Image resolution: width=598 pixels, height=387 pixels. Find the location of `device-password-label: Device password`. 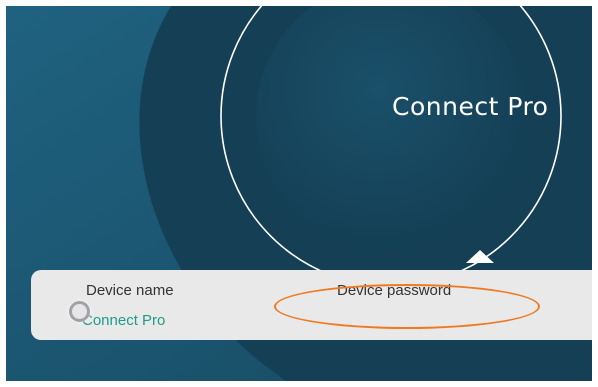

device-password-label: Device password is located at coordinates (394, 290).